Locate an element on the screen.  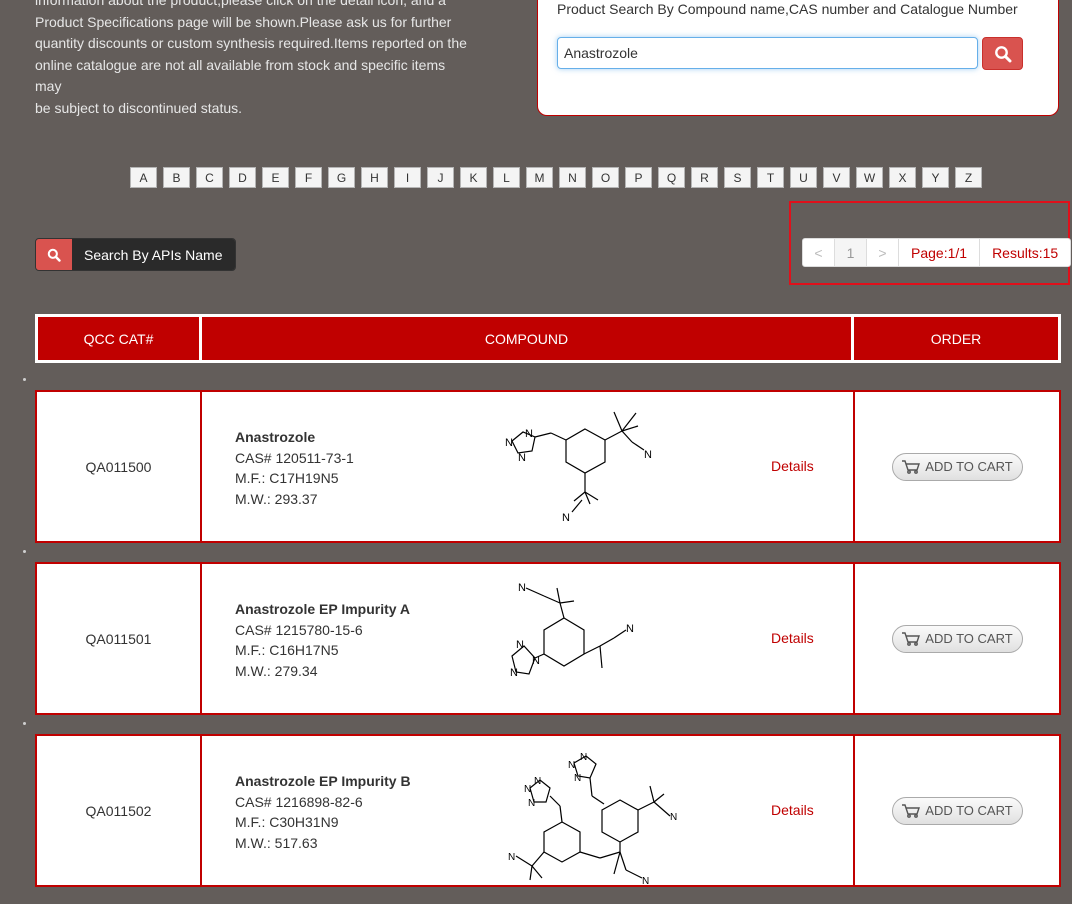
alpha-filter-b: B is located at coordinates (176, 177).